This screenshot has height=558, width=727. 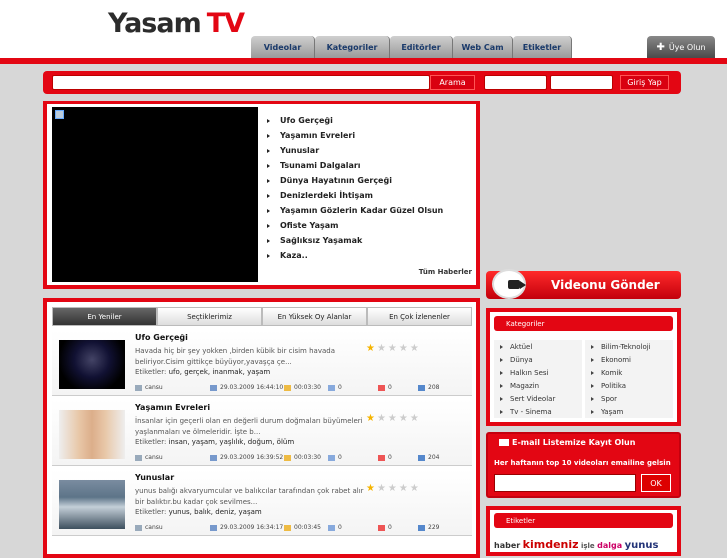 I want to click on player-icon, so click(x=59, y=114).